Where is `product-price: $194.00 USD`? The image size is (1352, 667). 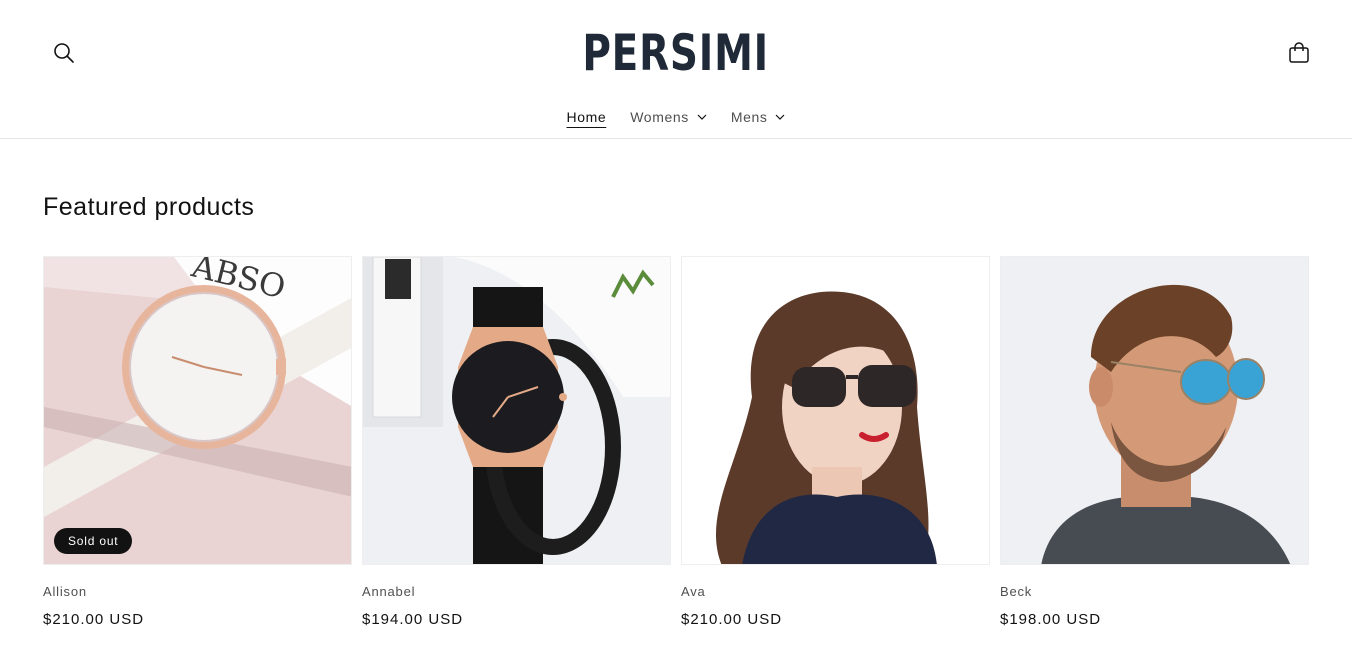
product-price: $194.00 USD is located at coordinates (413, 619).